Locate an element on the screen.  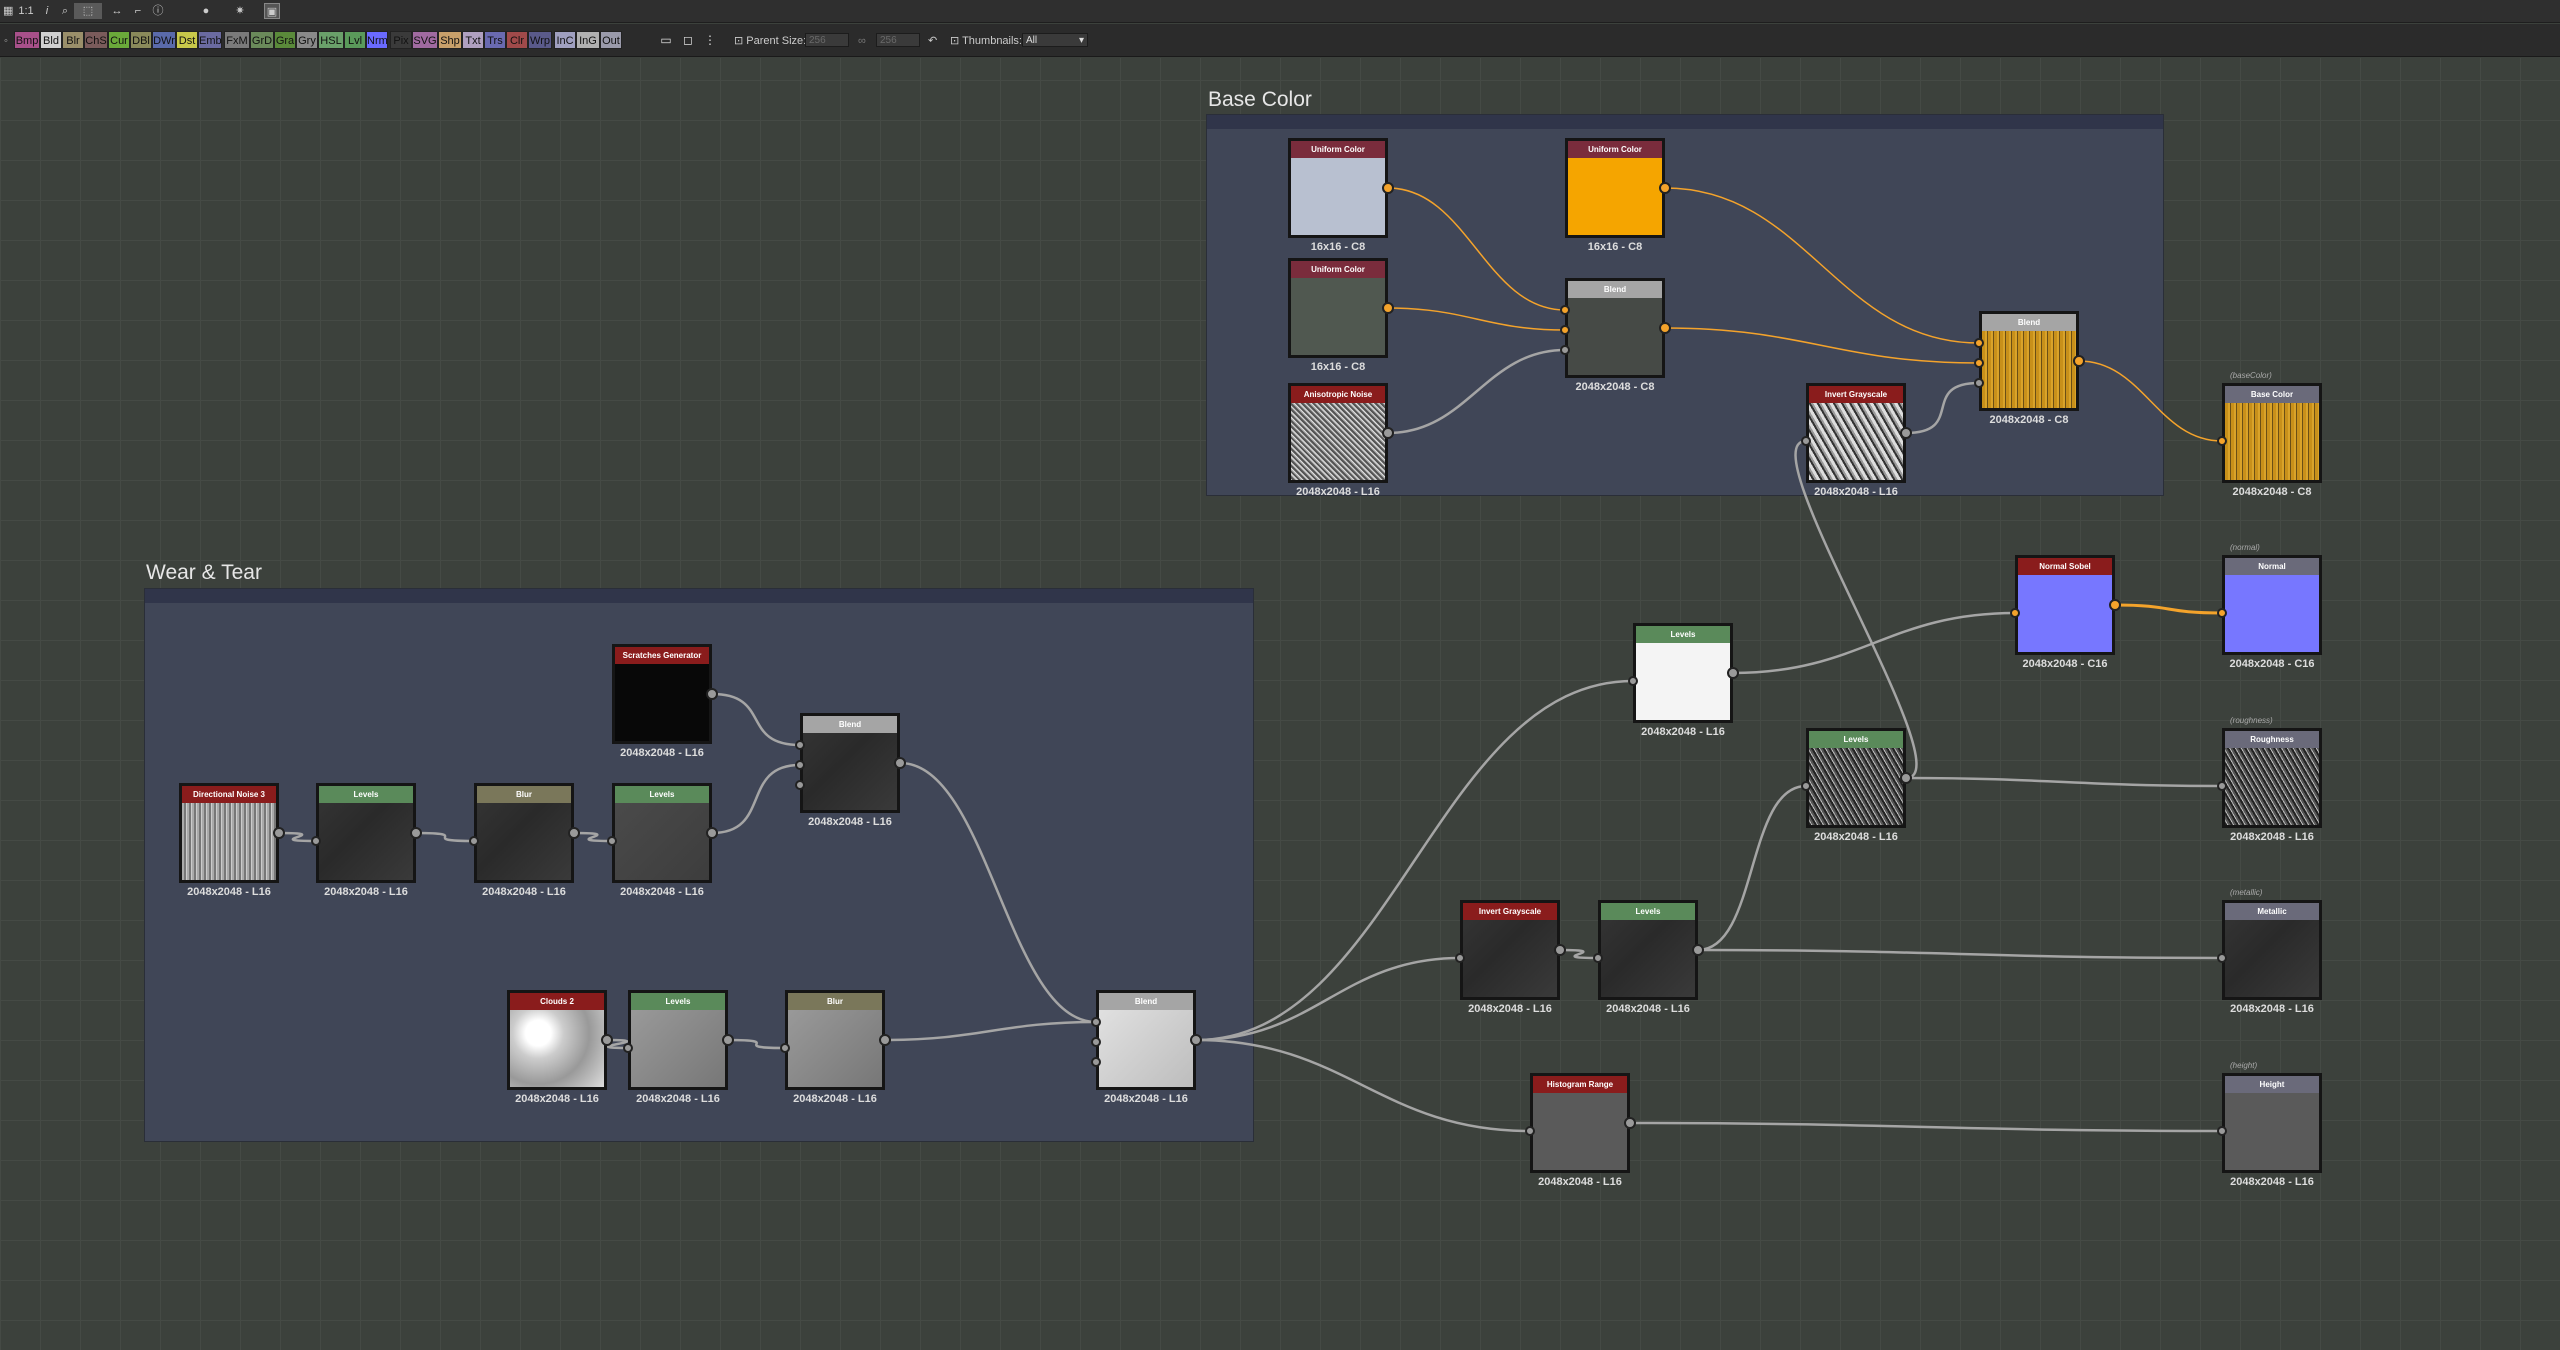
node-invert-grayscale: Invert Grayscale is located at coordinates (1510, 950).